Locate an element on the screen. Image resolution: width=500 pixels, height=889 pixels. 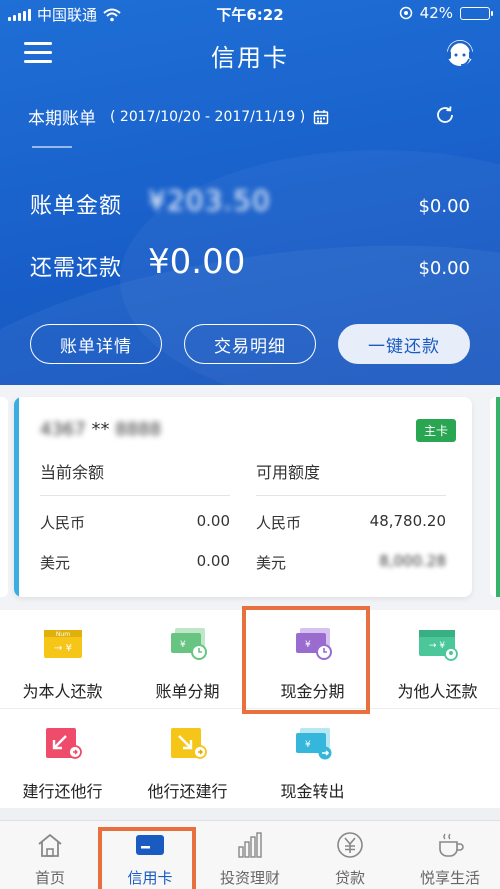
battery-icon is located at coordinates (476, 13).